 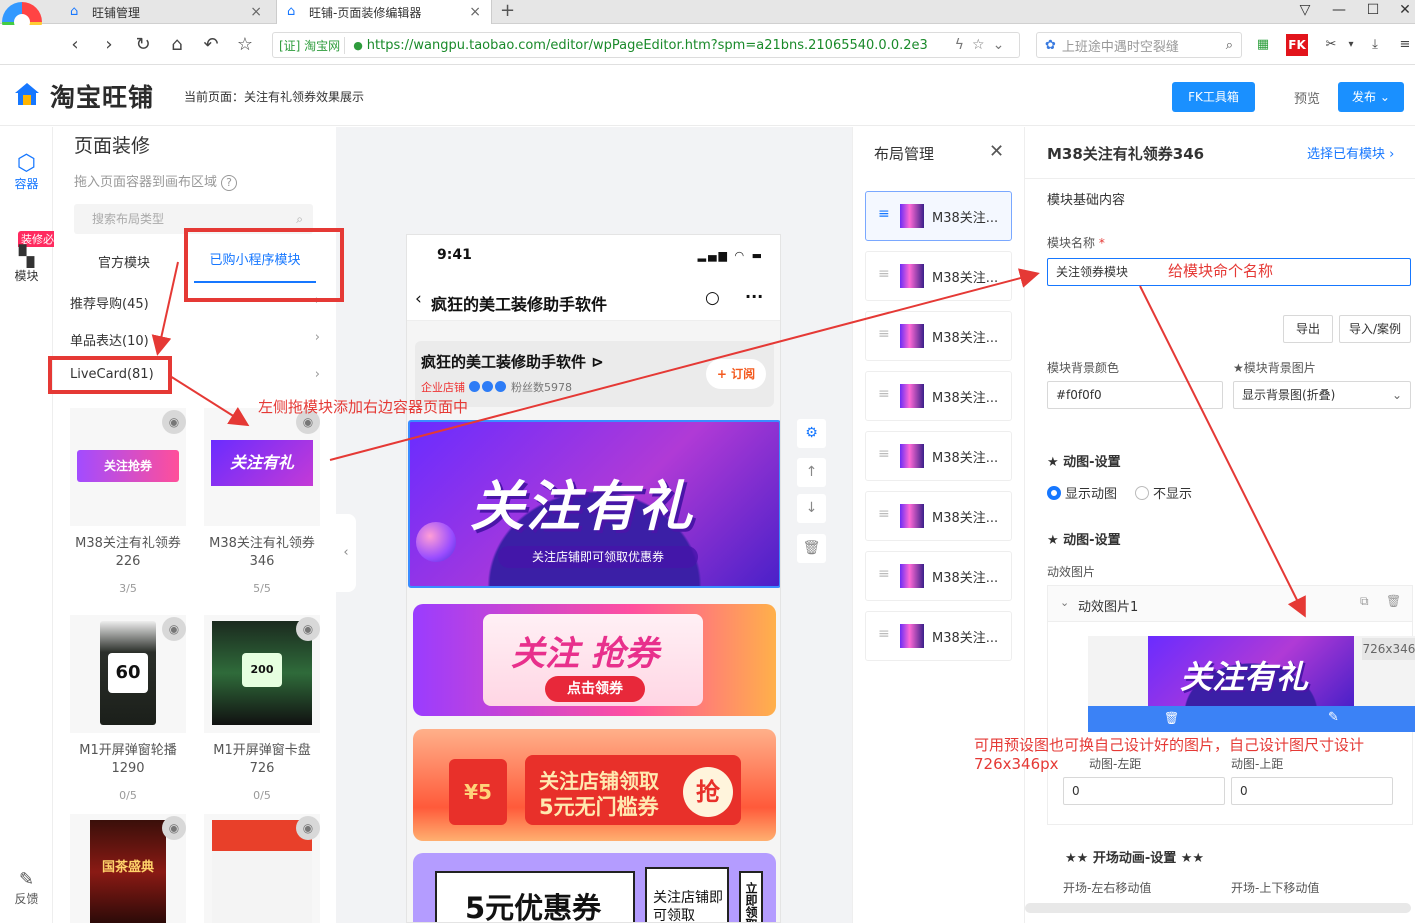 What do you see at coordinates (1350, 152) in the screenshot?
I see `select-existing-link: 选择已有模块 ›` at bounding box center [1350, 152].